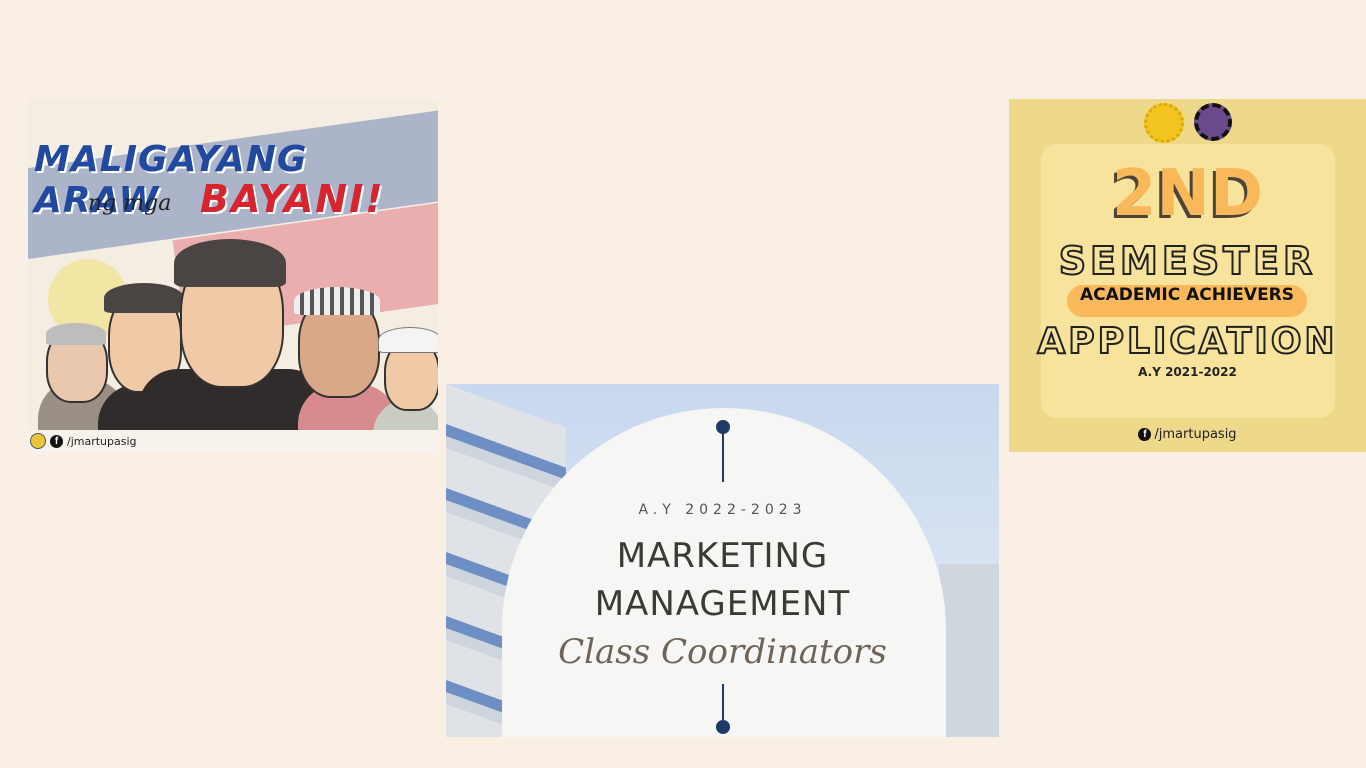 Image resolution: width=1366 pixels, height=768 pixels. I want to click on post-title-connector: ng mga, so click(130, 203).